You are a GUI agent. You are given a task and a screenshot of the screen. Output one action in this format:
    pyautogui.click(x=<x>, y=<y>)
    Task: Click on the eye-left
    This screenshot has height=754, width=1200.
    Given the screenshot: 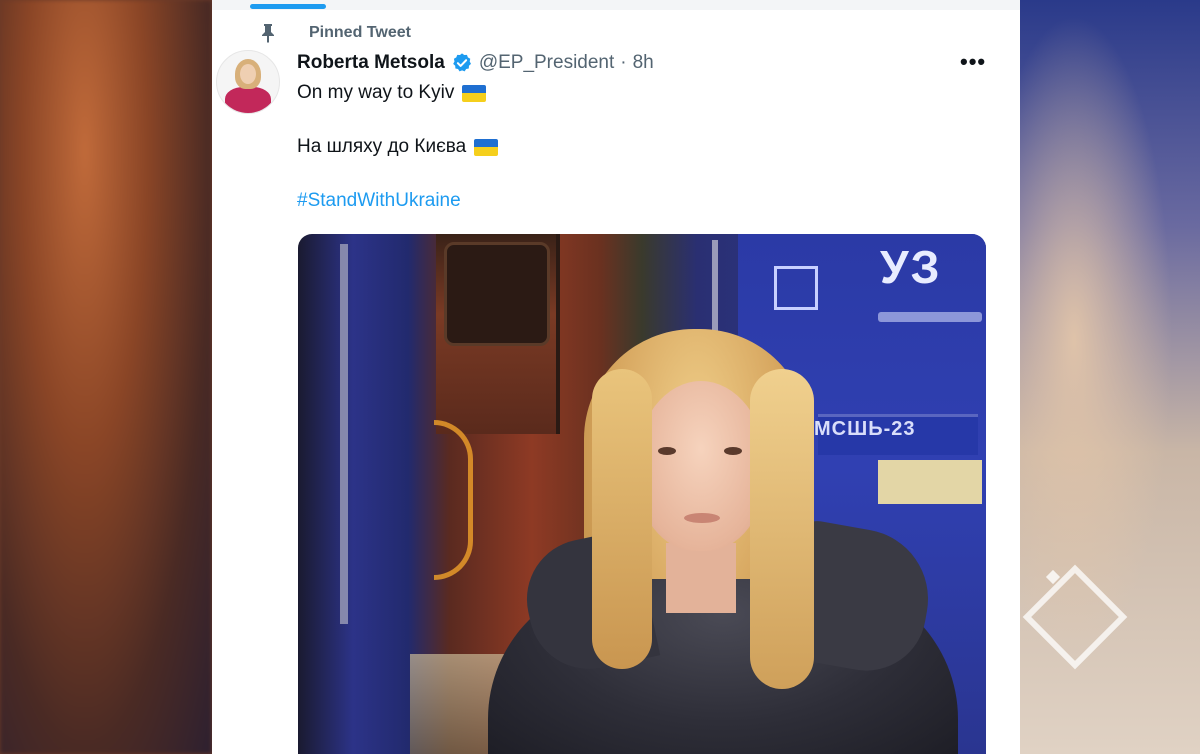 What is the action you would take?
    pyautogui.click(x=667, y=451)
    